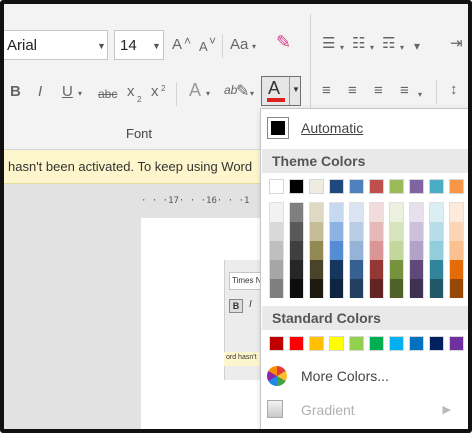 The height and width of the screenshot is (433, 472). Describe the element at coordinates (378, 91) in the screenshot. I see `align-right-button: ≡` at that location.